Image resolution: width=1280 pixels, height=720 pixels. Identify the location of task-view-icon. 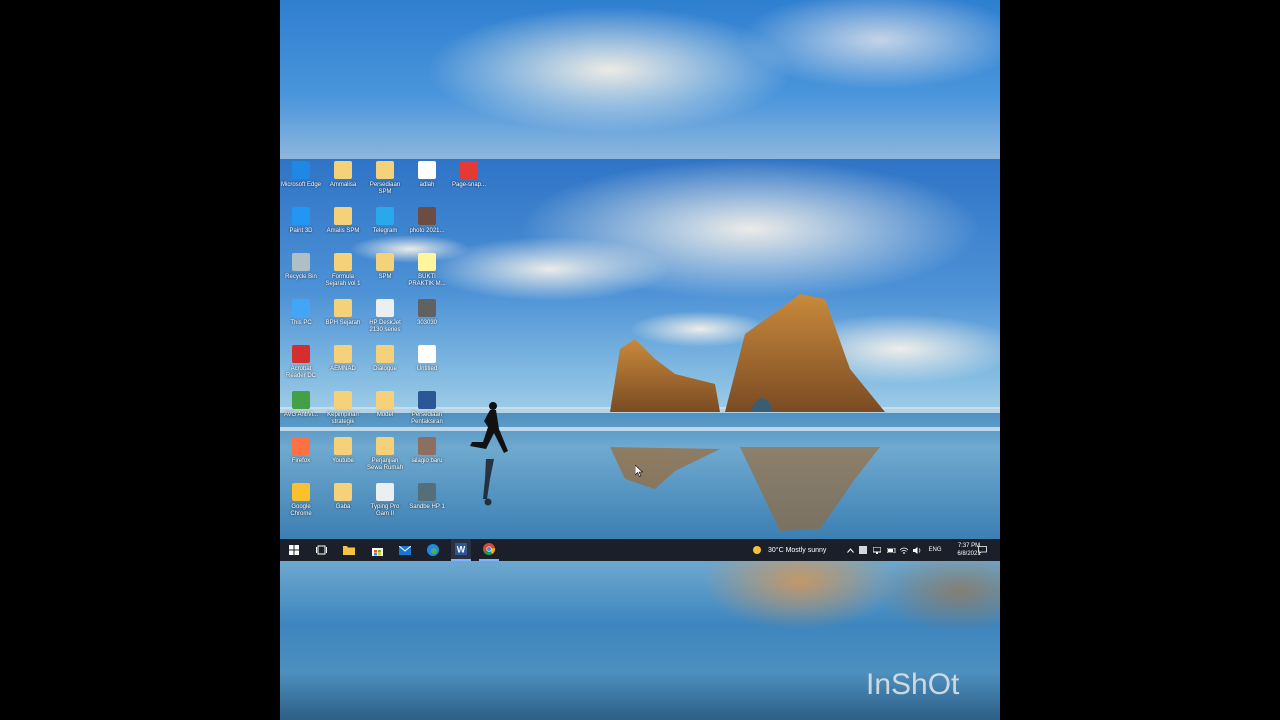
(321, 550).